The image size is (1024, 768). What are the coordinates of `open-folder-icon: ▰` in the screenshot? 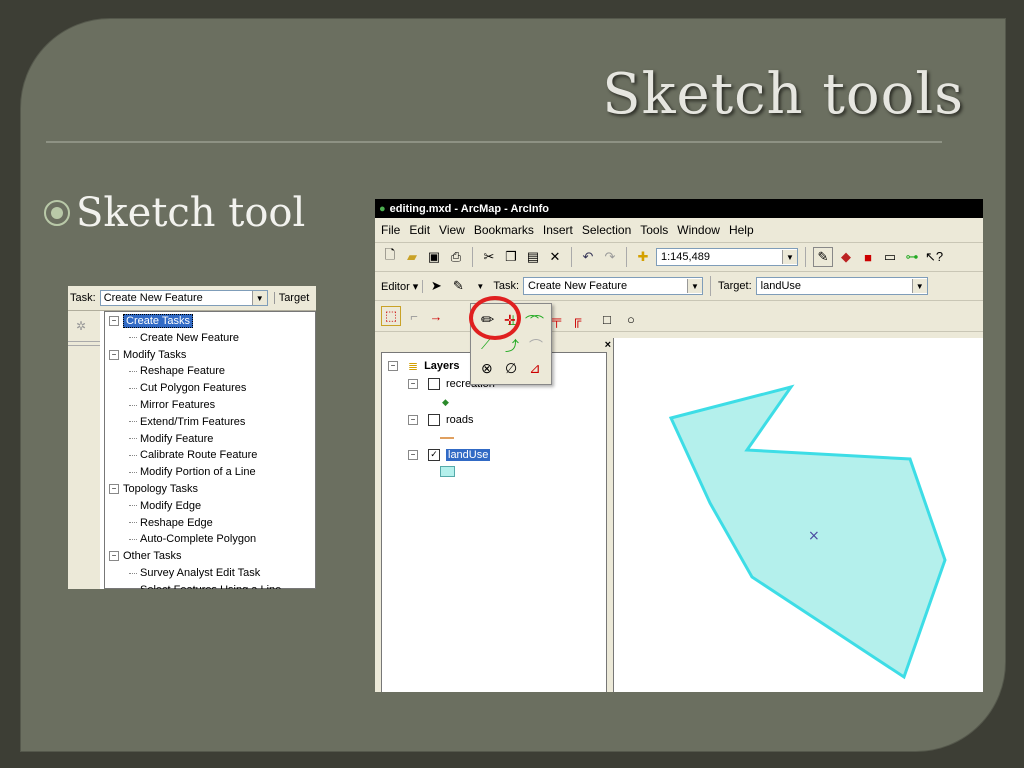 It's located at (412, 257).